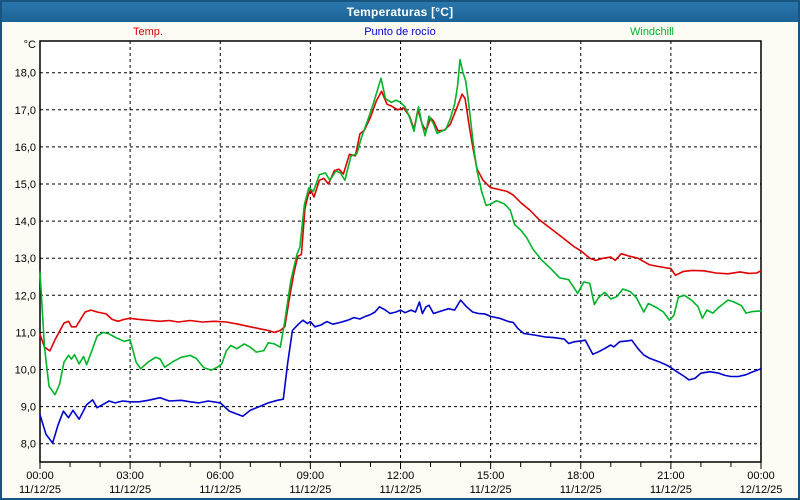  Describe the element at coordinates (25, 185) in the screenshot. I see `y-tick-label: 15,0` at that location.